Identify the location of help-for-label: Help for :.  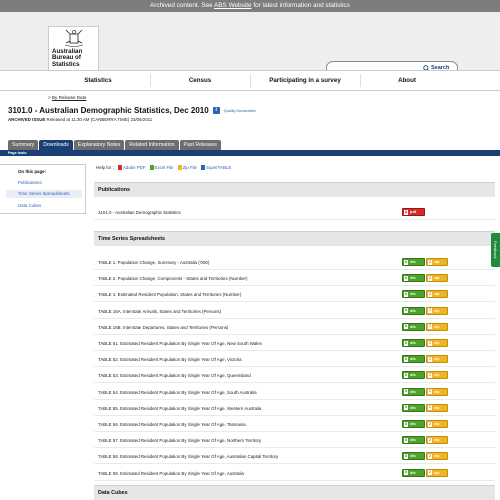
(105, 167).